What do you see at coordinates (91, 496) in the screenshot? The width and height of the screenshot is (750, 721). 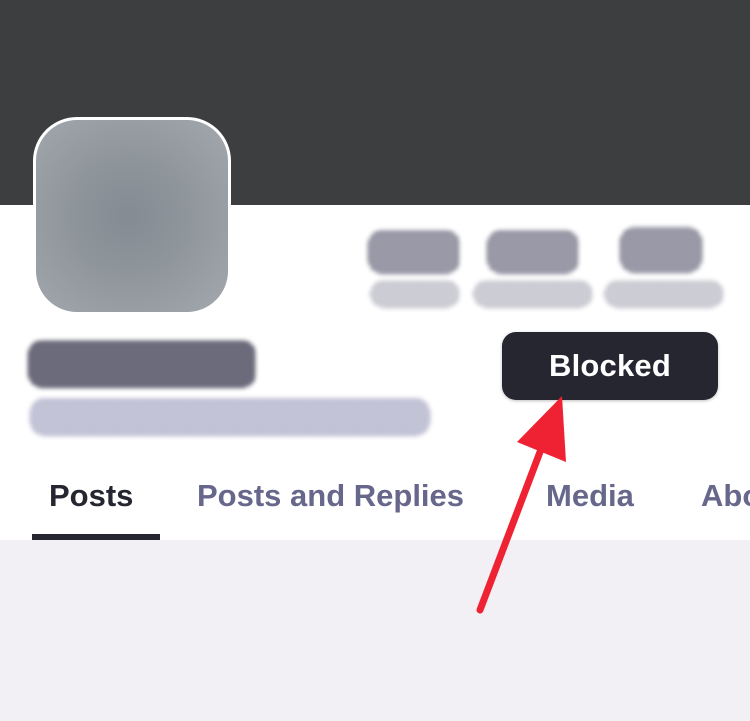 I see `tab-posts: Posts` at bounding box center [91, 496].